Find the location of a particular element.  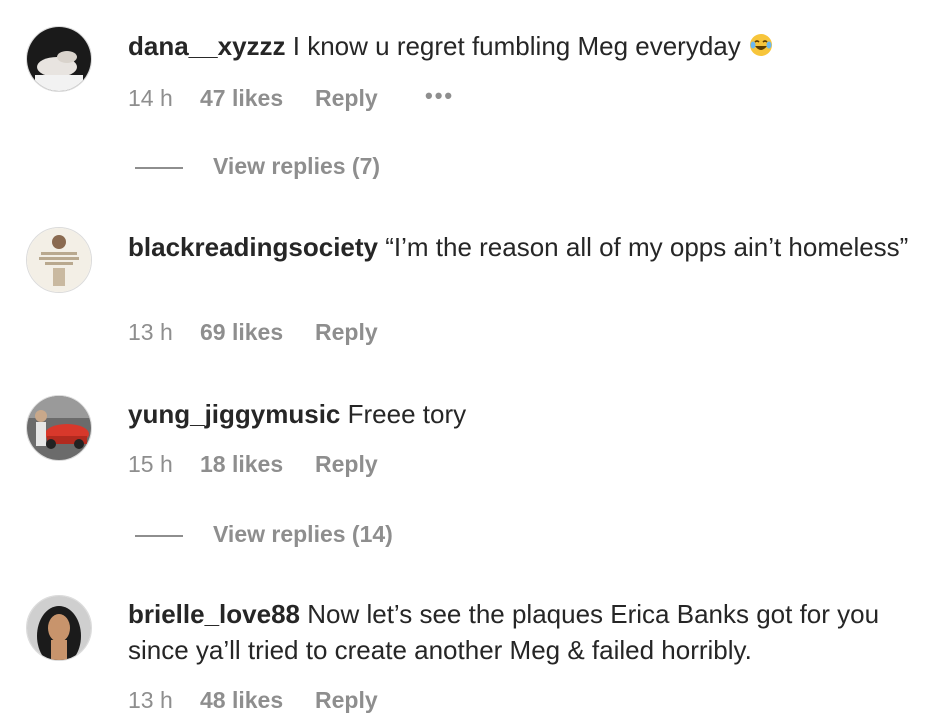

view-replies-button: View replies (14) is located at coordinates (264, 534).